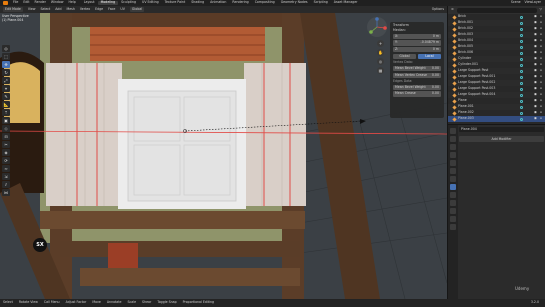 This screenshot has width=545, height=307. Describe the element at coordinates (453, 163) in the screenshot. I see `scene-tab-icon` at that location.